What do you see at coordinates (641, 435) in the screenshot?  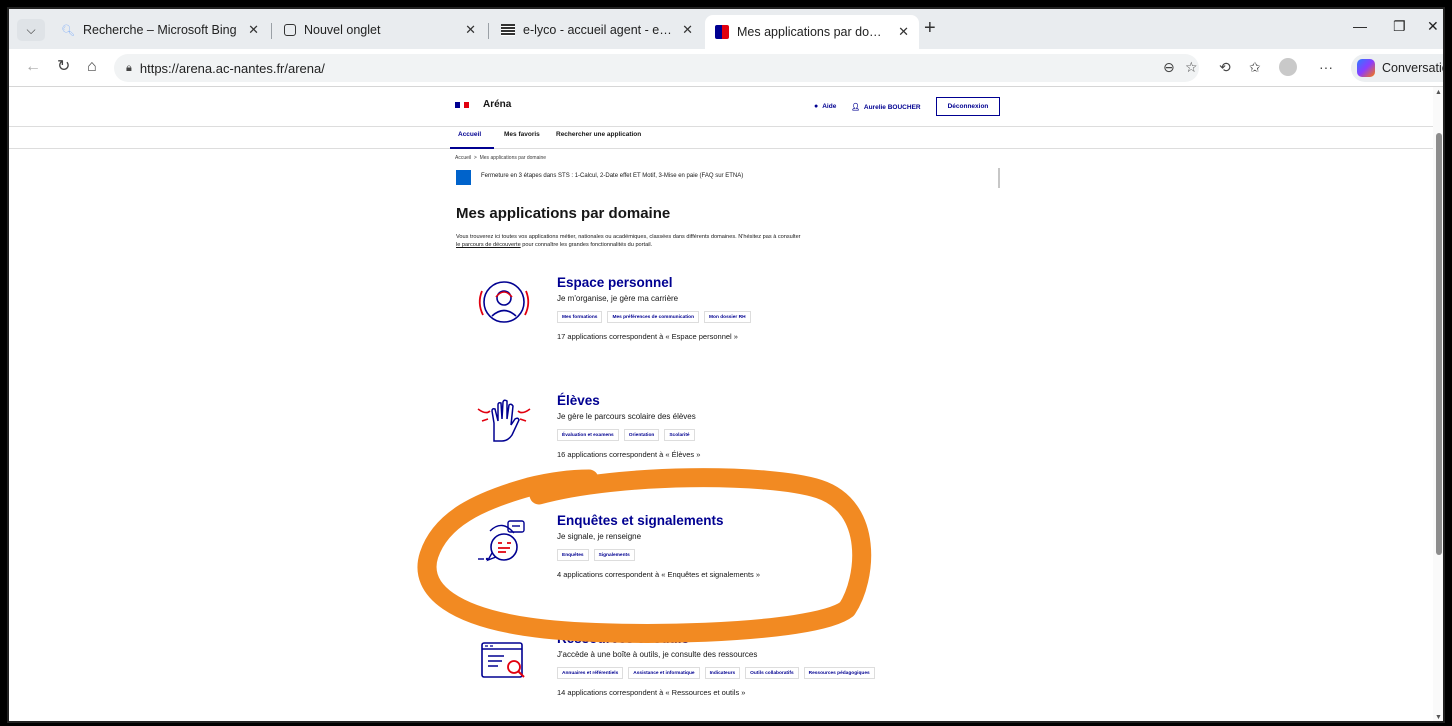 I see `tag-orientation: Orientation` at bounding box center [641, 435].